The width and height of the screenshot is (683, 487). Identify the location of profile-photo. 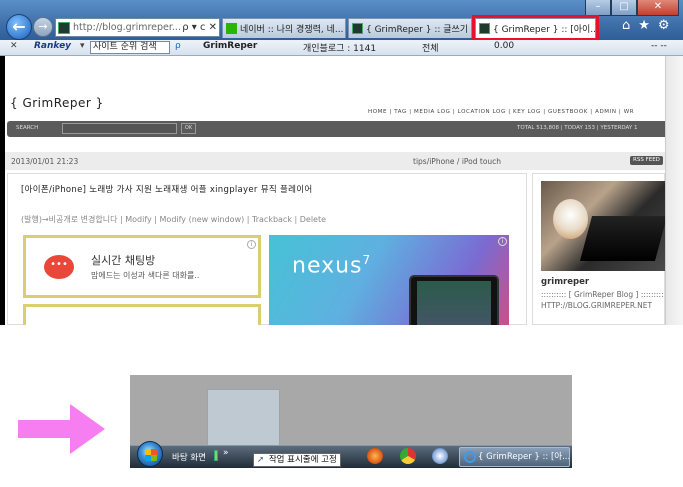
(603, 226).